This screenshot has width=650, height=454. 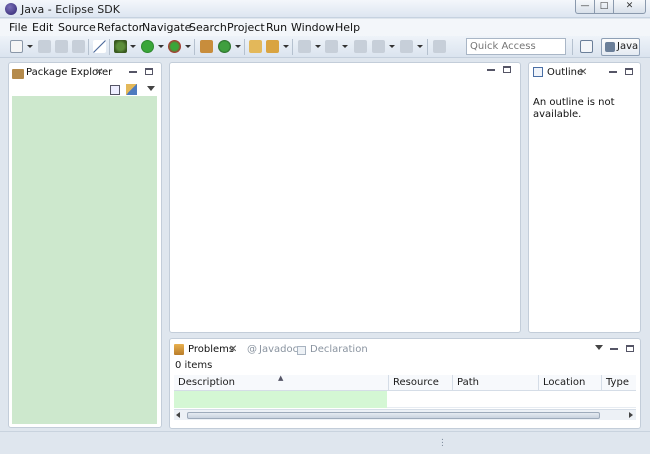 What do you see at coordinates (133, 46) in the screenshot?
I see `debug-dropdown-arrow-icon` at bounding box center [133, 46].